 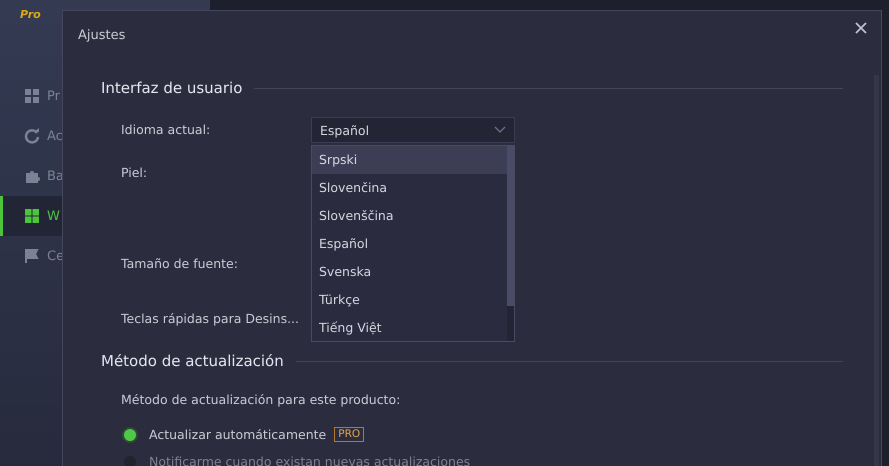 What do you see at coordinates (102, 35) in the screenshot?
I see `dialog-title: Ajustes` at bounding box center [102, 35].